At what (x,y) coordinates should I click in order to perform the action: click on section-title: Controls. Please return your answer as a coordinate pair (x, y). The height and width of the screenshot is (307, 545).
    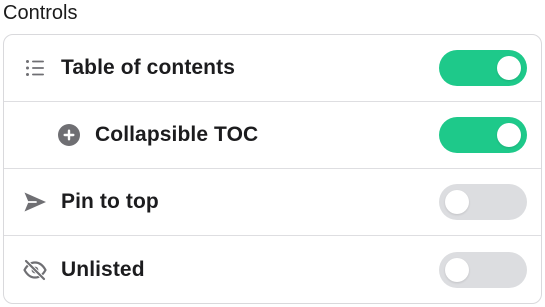
    Looking at the image, I should click on (40, 13).